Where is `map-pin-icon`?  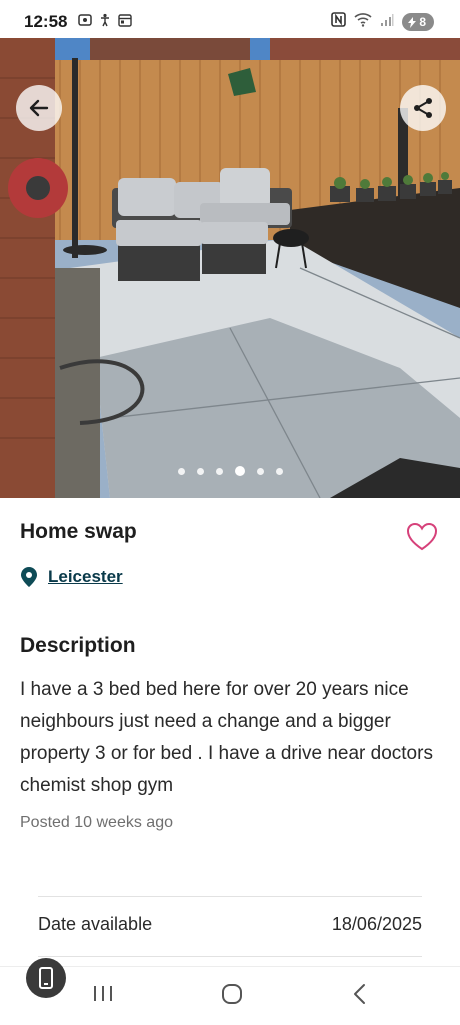
map-pin-icon is located at coordinates (29, 577).